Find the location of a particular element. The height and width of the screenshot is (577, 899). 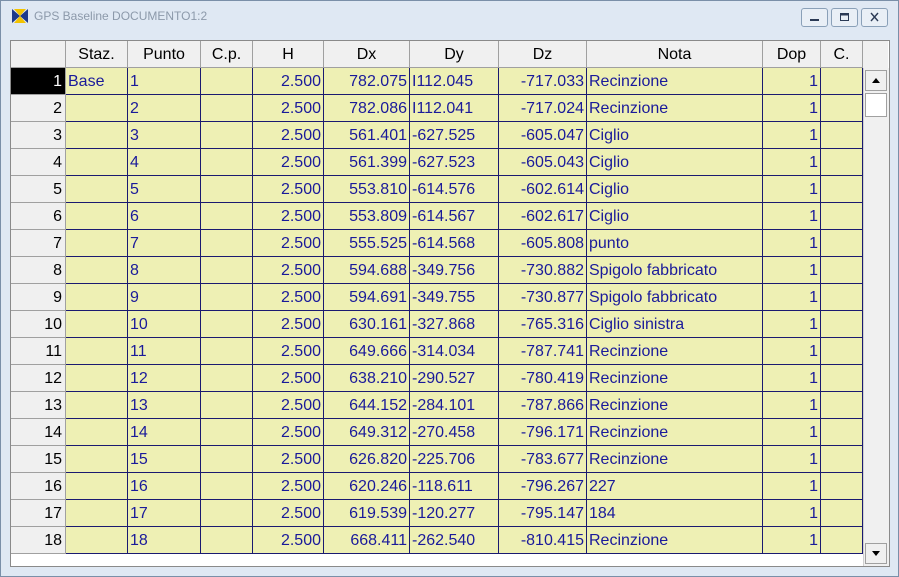

cell-punto: 9 is located at coordinates (164, 297).